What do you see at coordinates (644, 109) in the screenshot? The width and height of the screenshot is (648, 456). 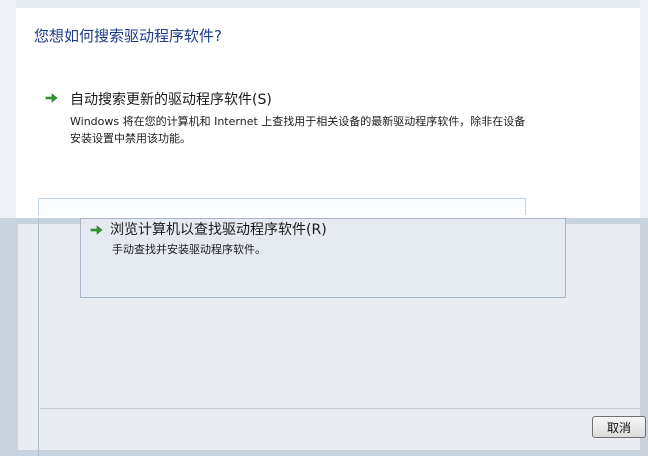 I see `window-frame-right` at bounding box center [644, 109].